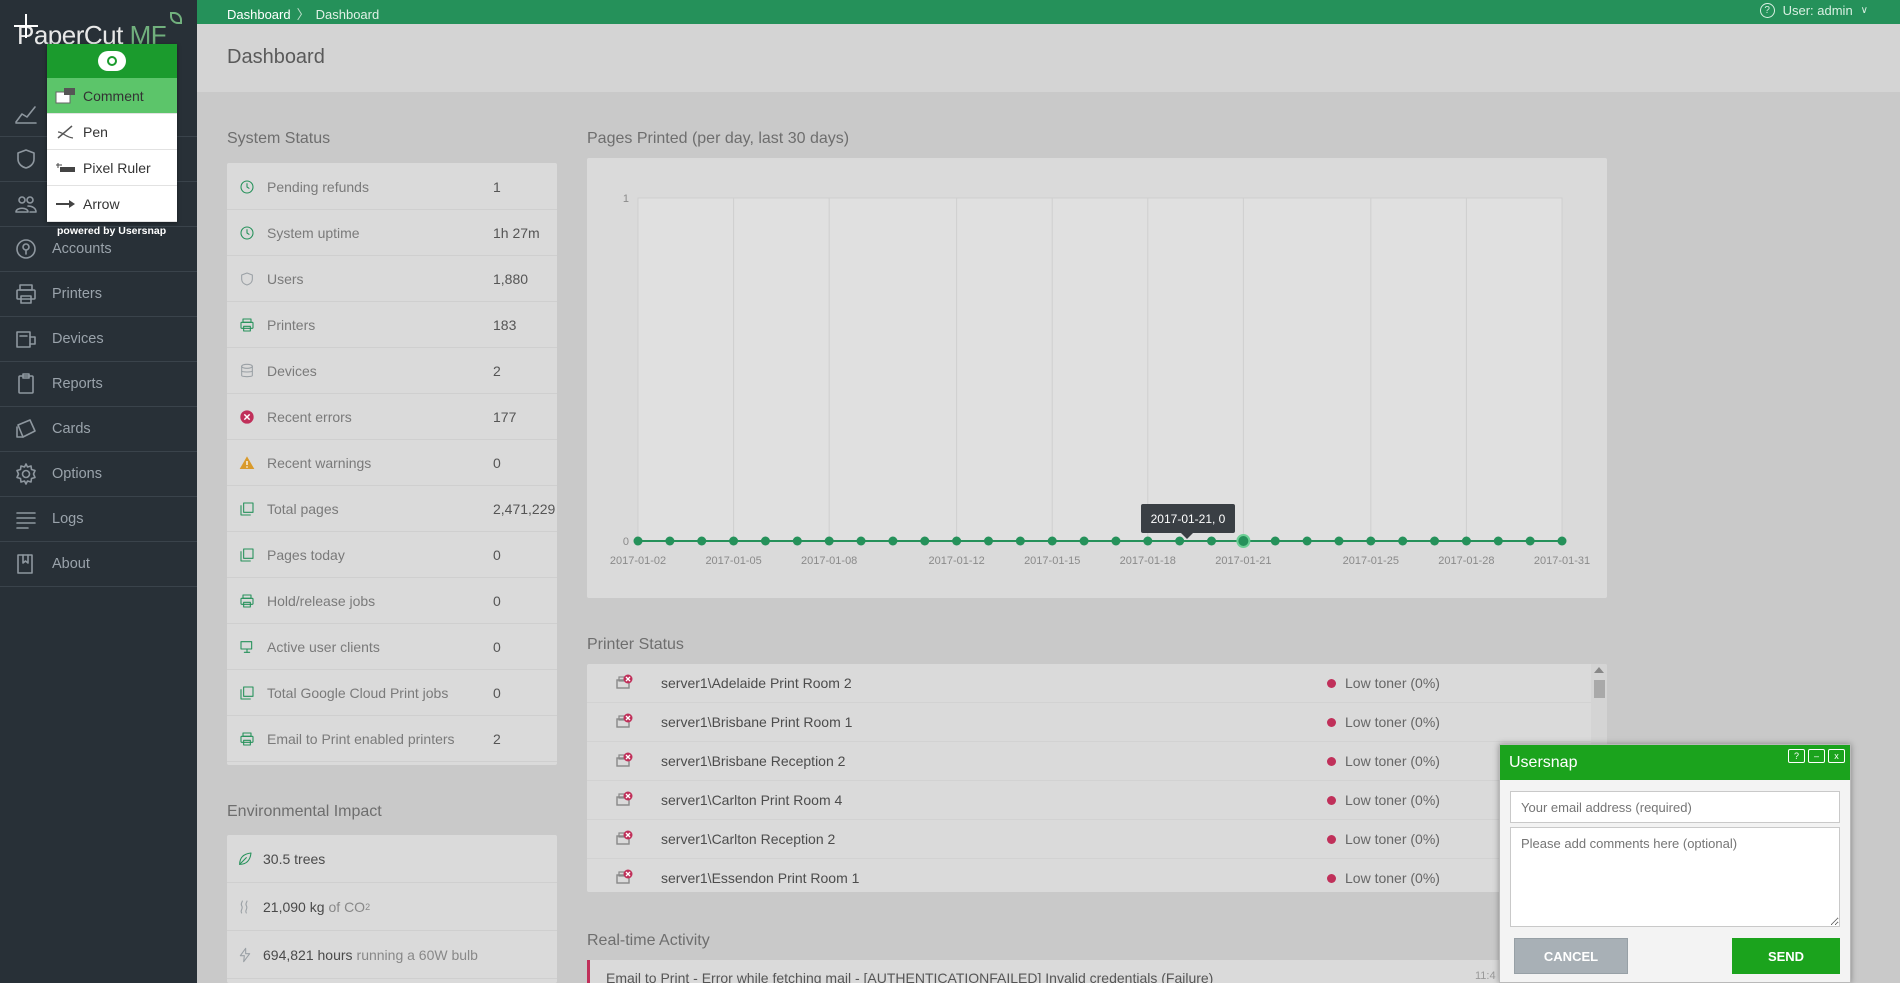  I want to click on environmental-suffix: of CO, so click(347, 906).